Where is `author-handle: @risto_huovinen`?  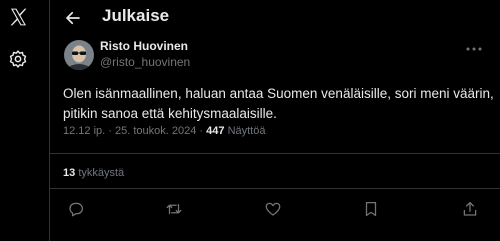 author-handle: @risto_huovinen is located at coordinates (145, 62).